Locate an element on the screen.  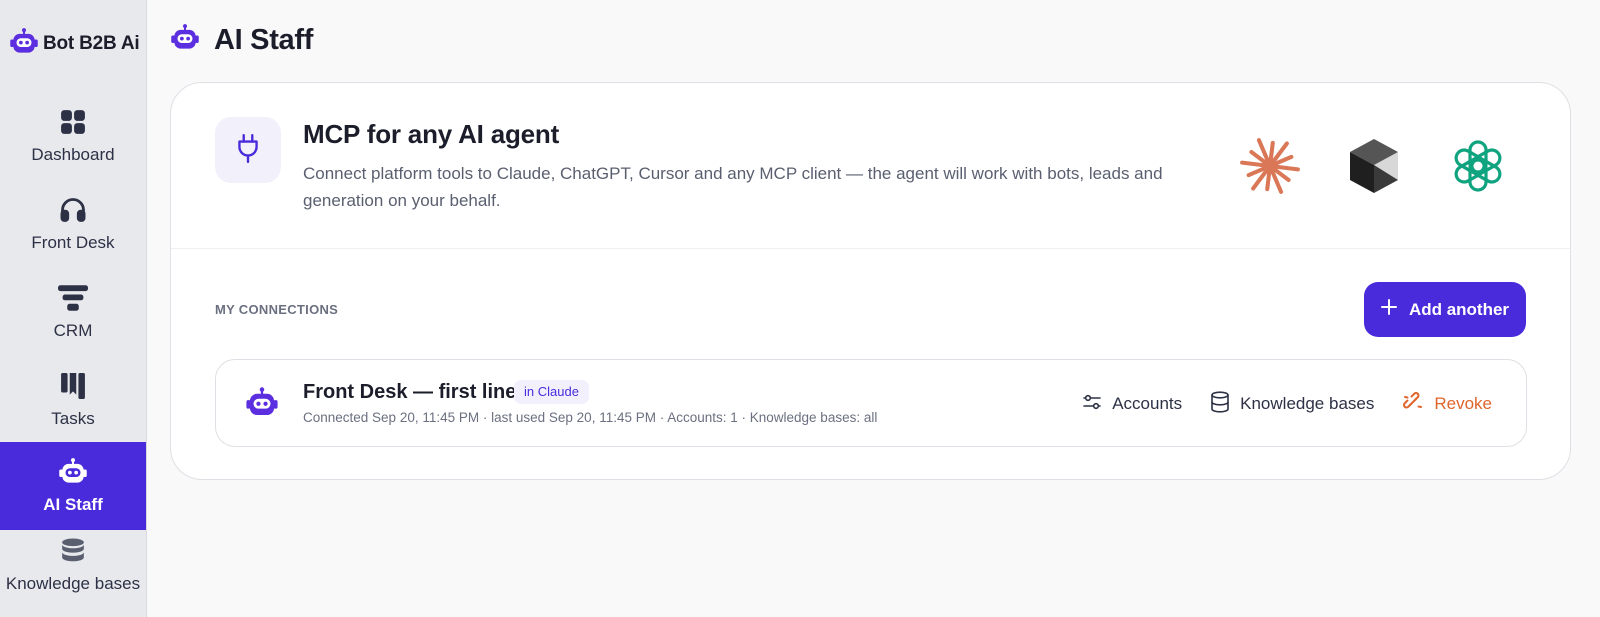
kanban-icon is located at coordinates (73, 386).